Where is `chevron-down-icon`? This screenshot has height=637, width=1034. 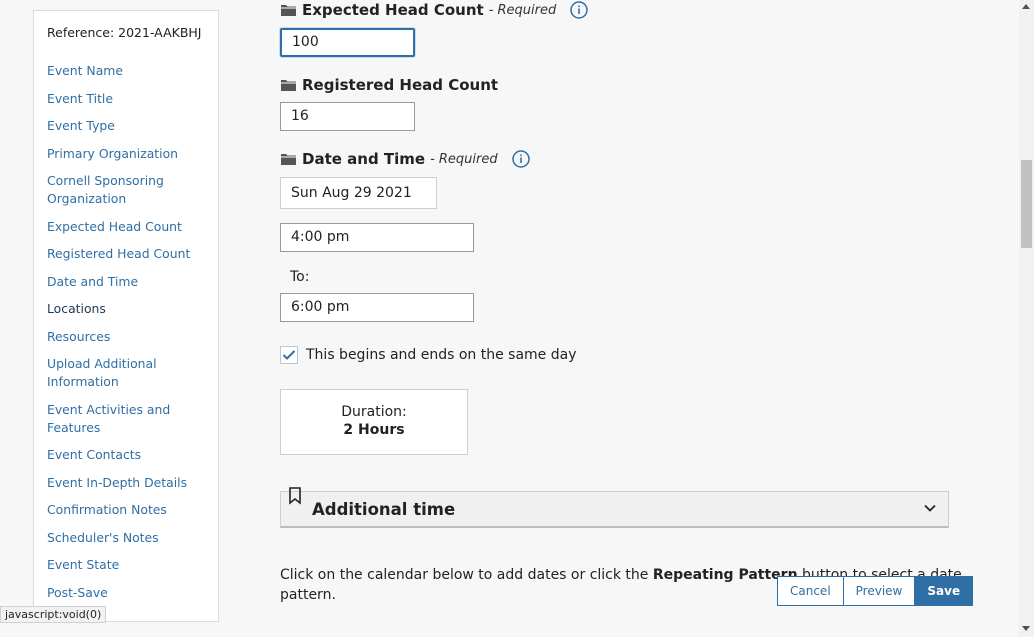
chevron-down-icon is located at coordinates (930, 508).